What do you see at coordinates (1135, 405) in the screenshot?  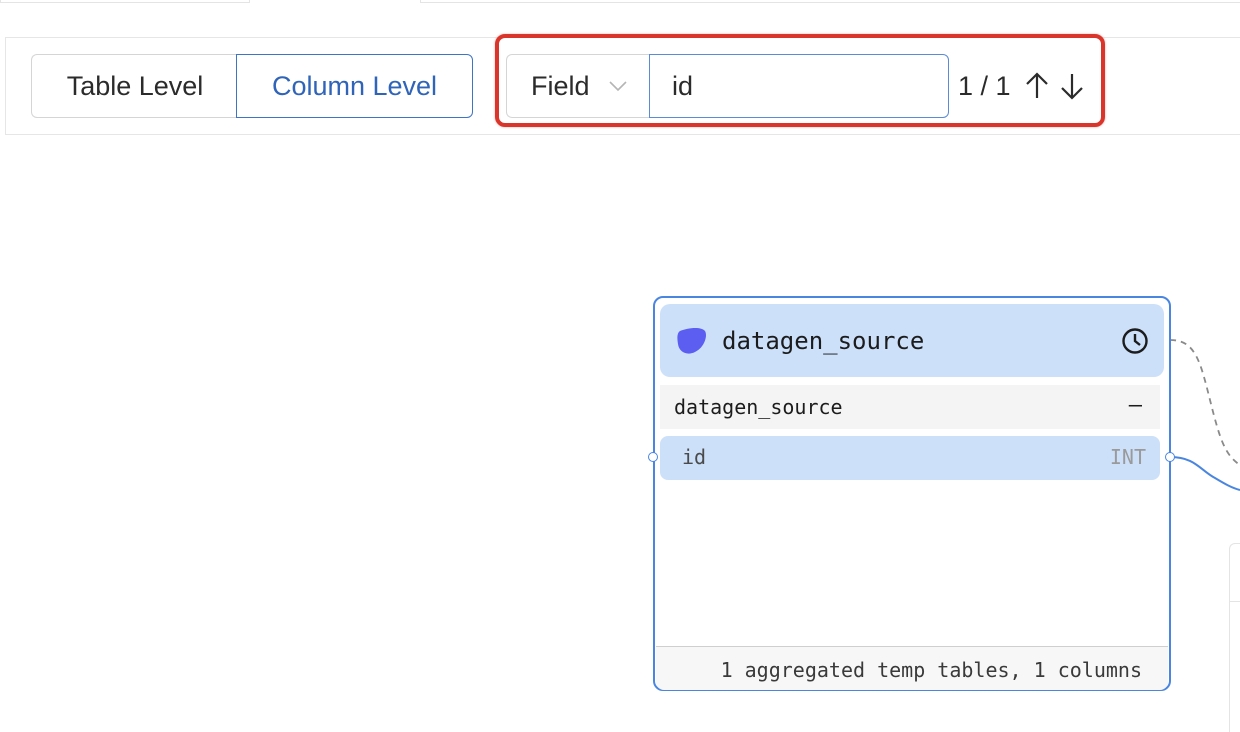 I see `collapse-button: –` at bounding box center [1135, 405].